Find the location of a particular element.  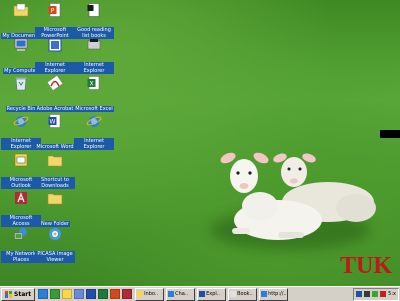

ql-excel-icon is located at coordinates (103, 294).